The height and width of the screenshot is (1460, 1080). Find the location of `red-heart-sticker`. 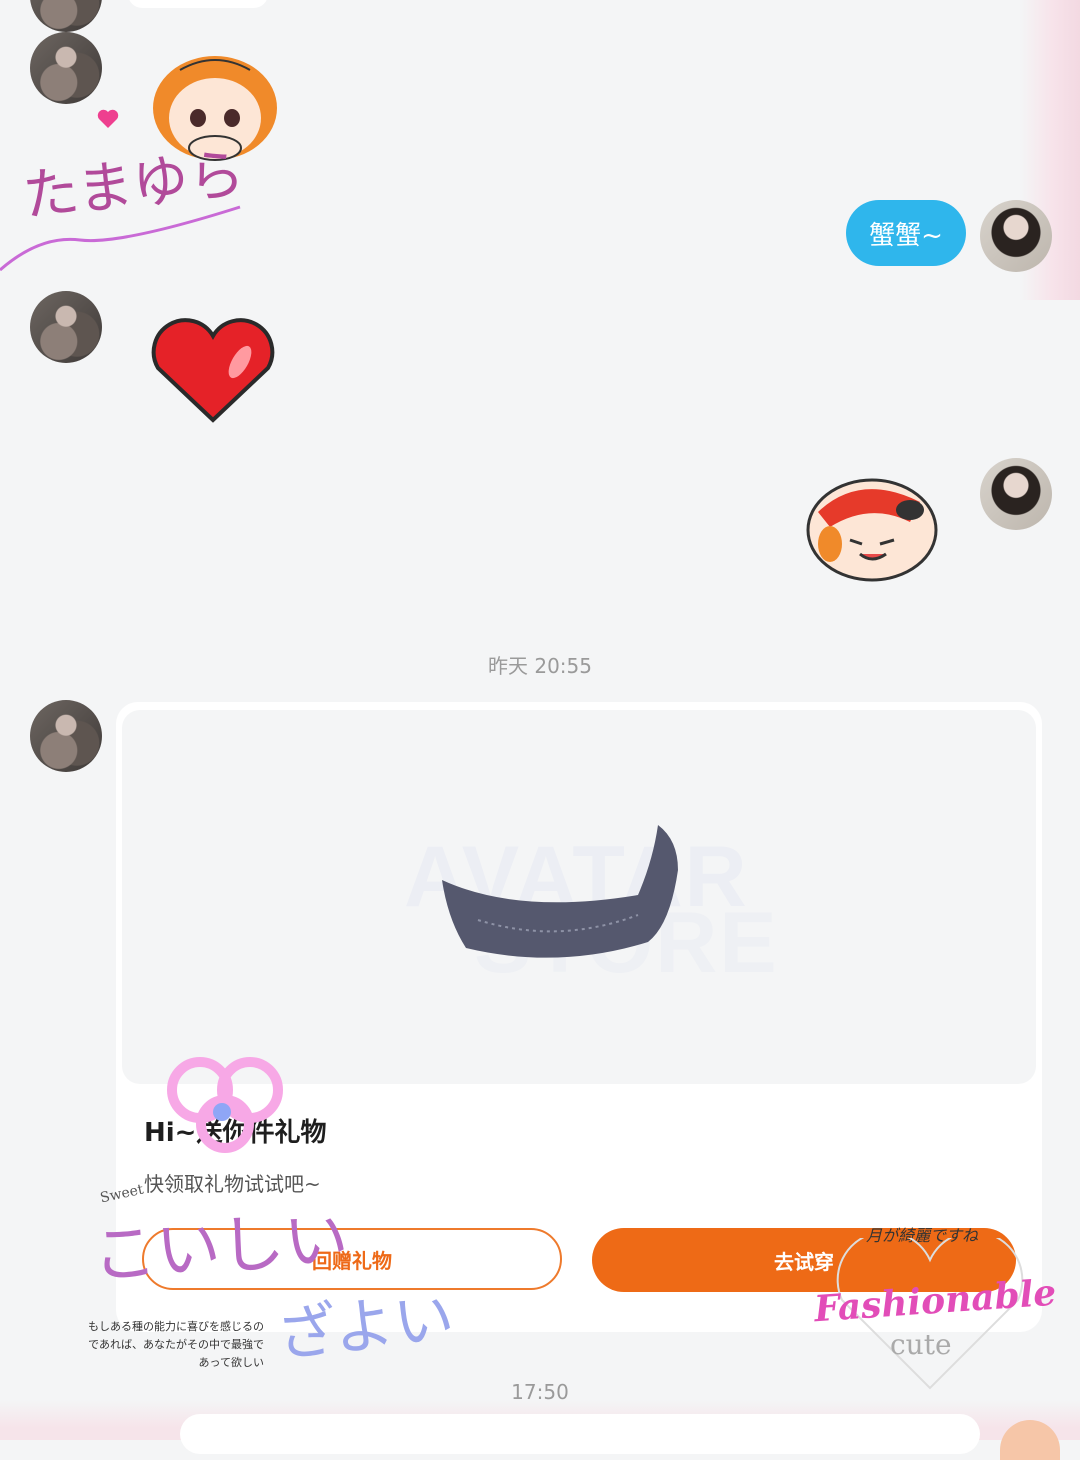

red-heart-sticker is located at coordinates (213, 372).